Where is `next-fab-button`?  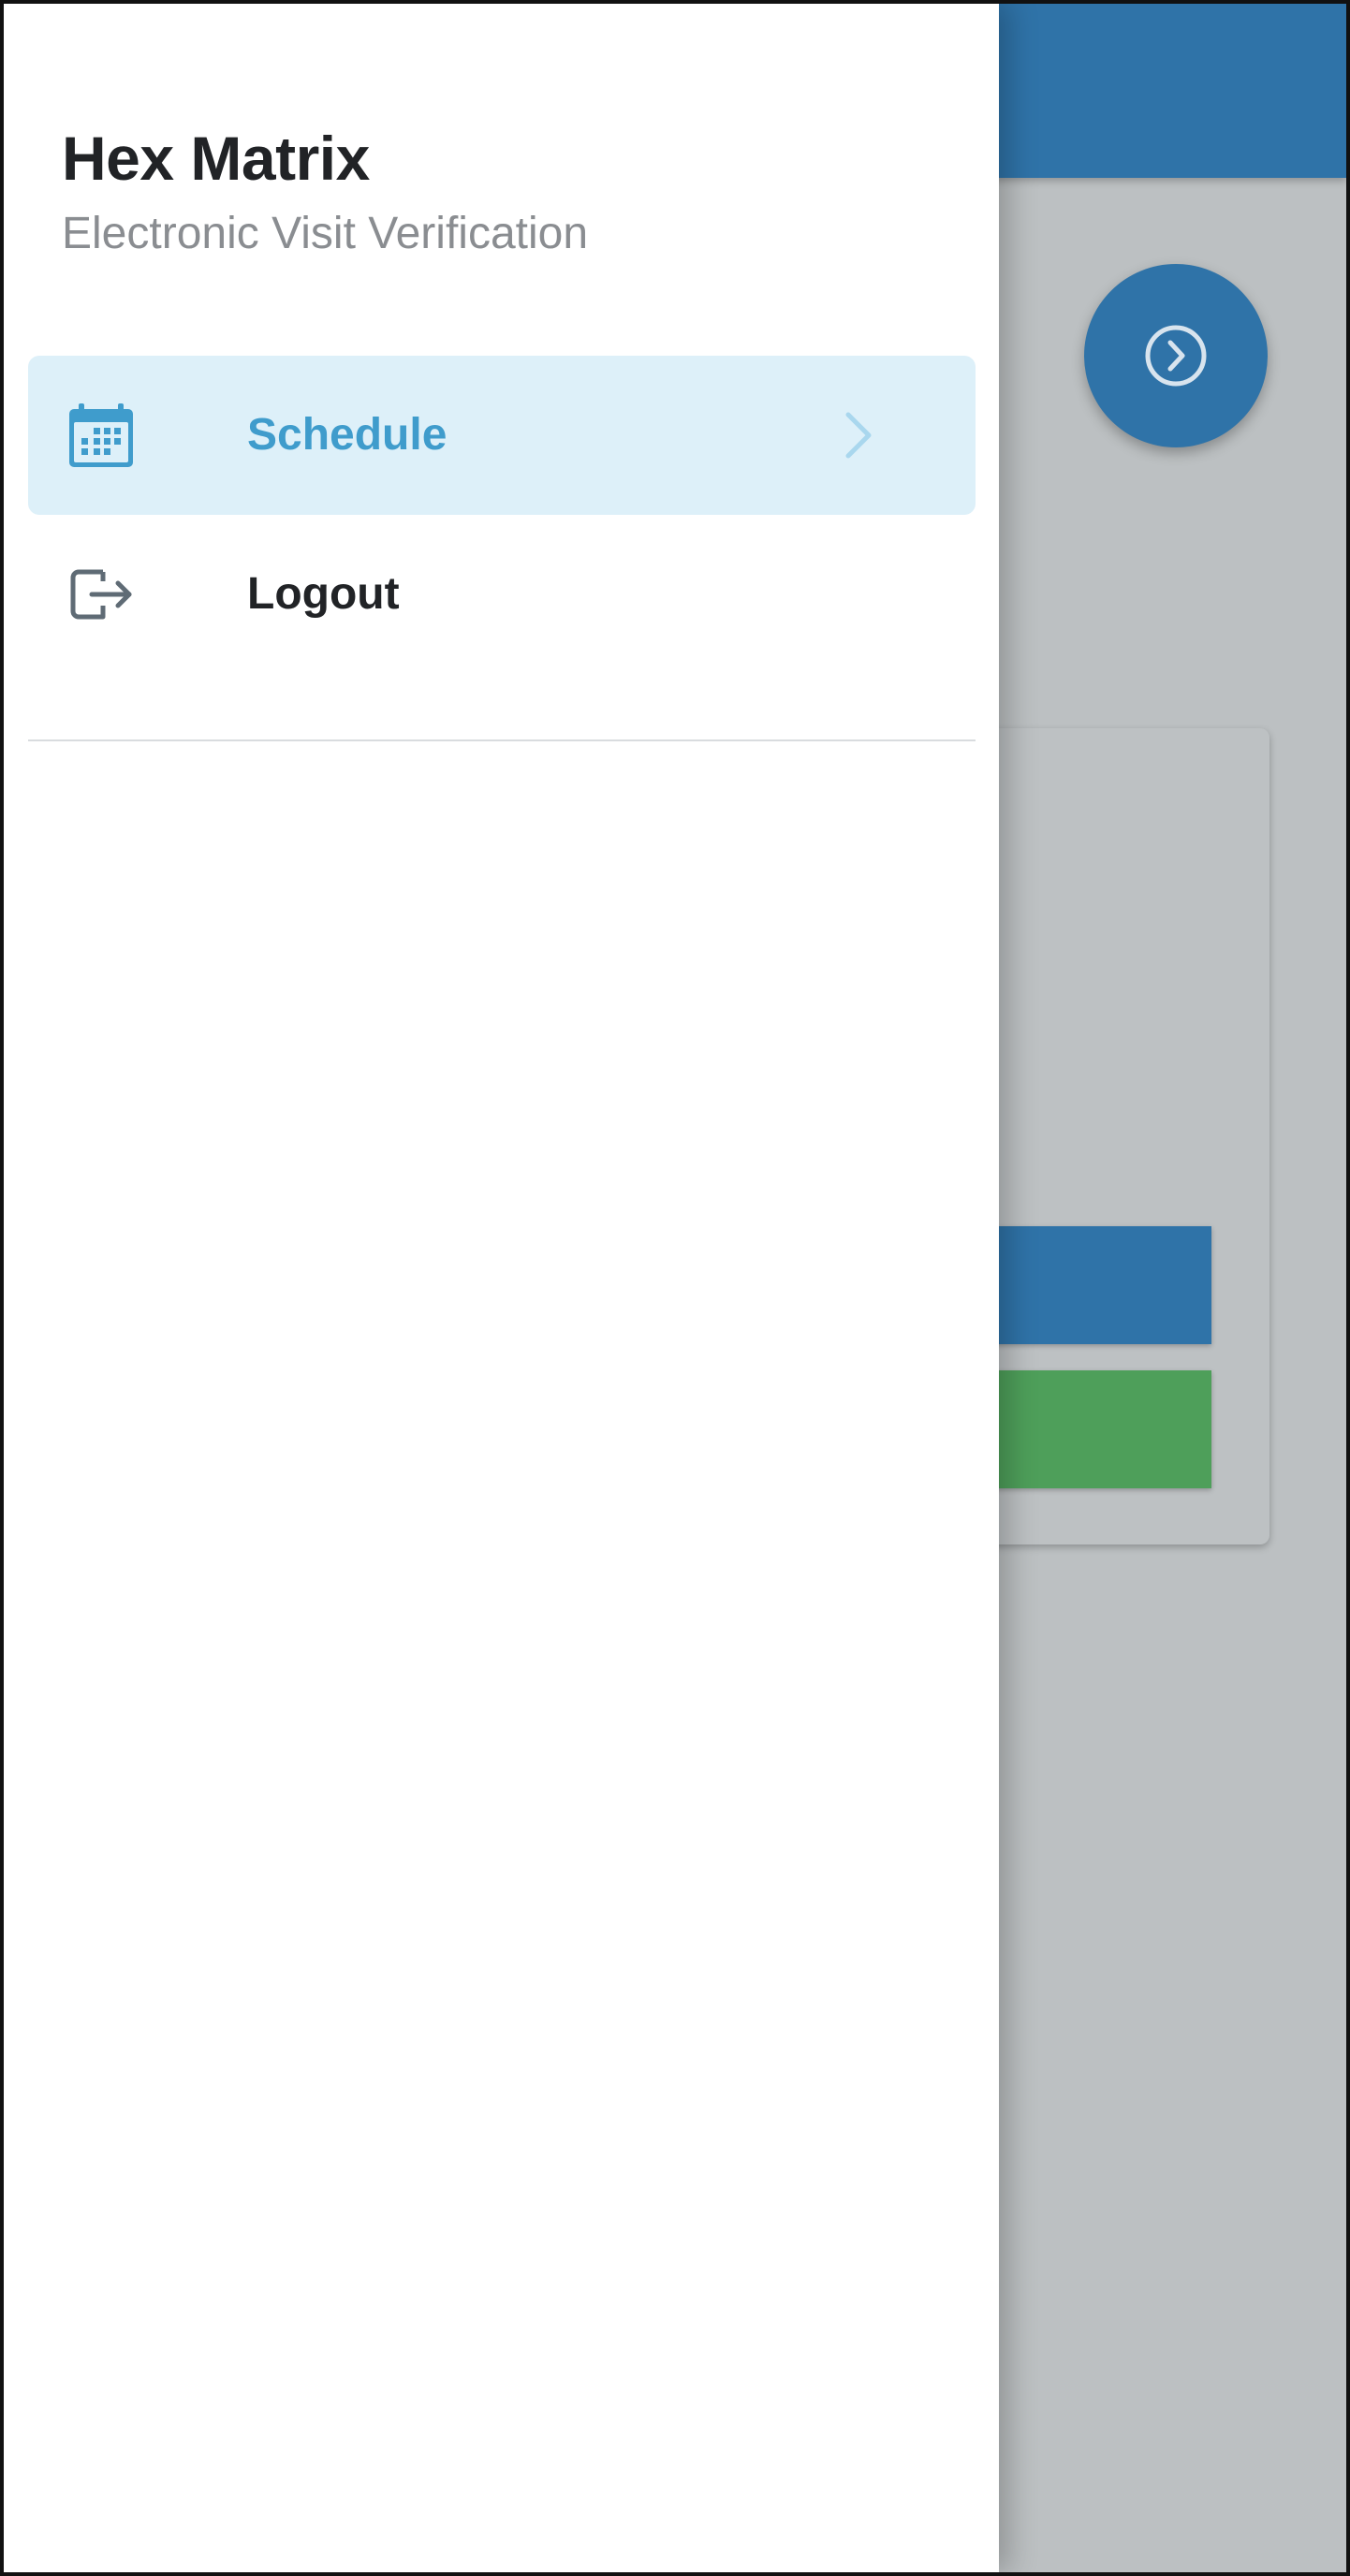 next-fab-button is located at coordinates (1176, 355).